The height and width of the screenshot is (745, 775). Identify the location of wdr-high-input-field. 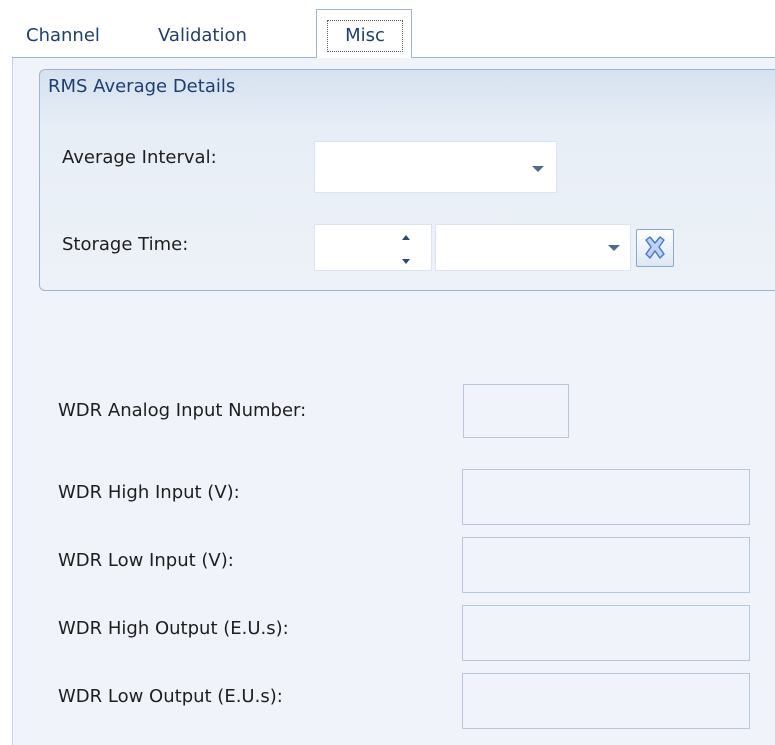
(606, 497).